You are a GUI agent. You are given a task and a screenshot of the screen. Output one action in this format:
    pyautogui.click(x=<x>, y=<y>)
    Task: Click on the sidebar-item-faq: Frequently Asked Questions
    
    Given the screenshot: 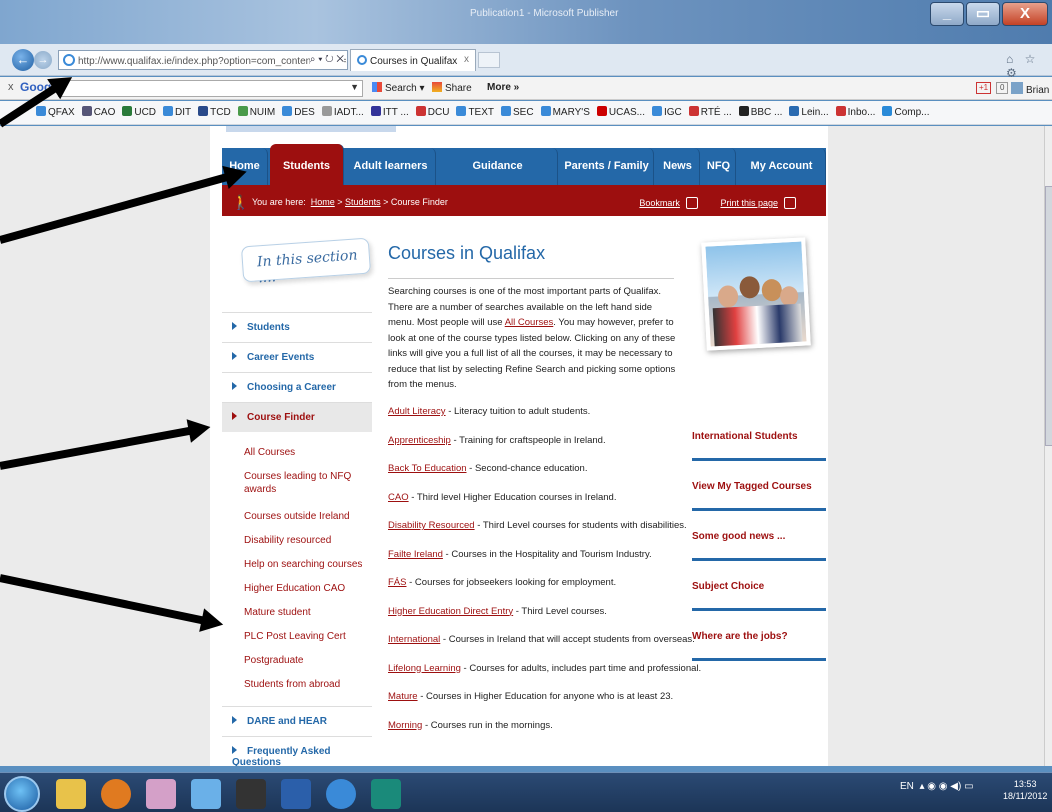 What is the action you would take?
    pyautogui.click(x=297, y=751)
    